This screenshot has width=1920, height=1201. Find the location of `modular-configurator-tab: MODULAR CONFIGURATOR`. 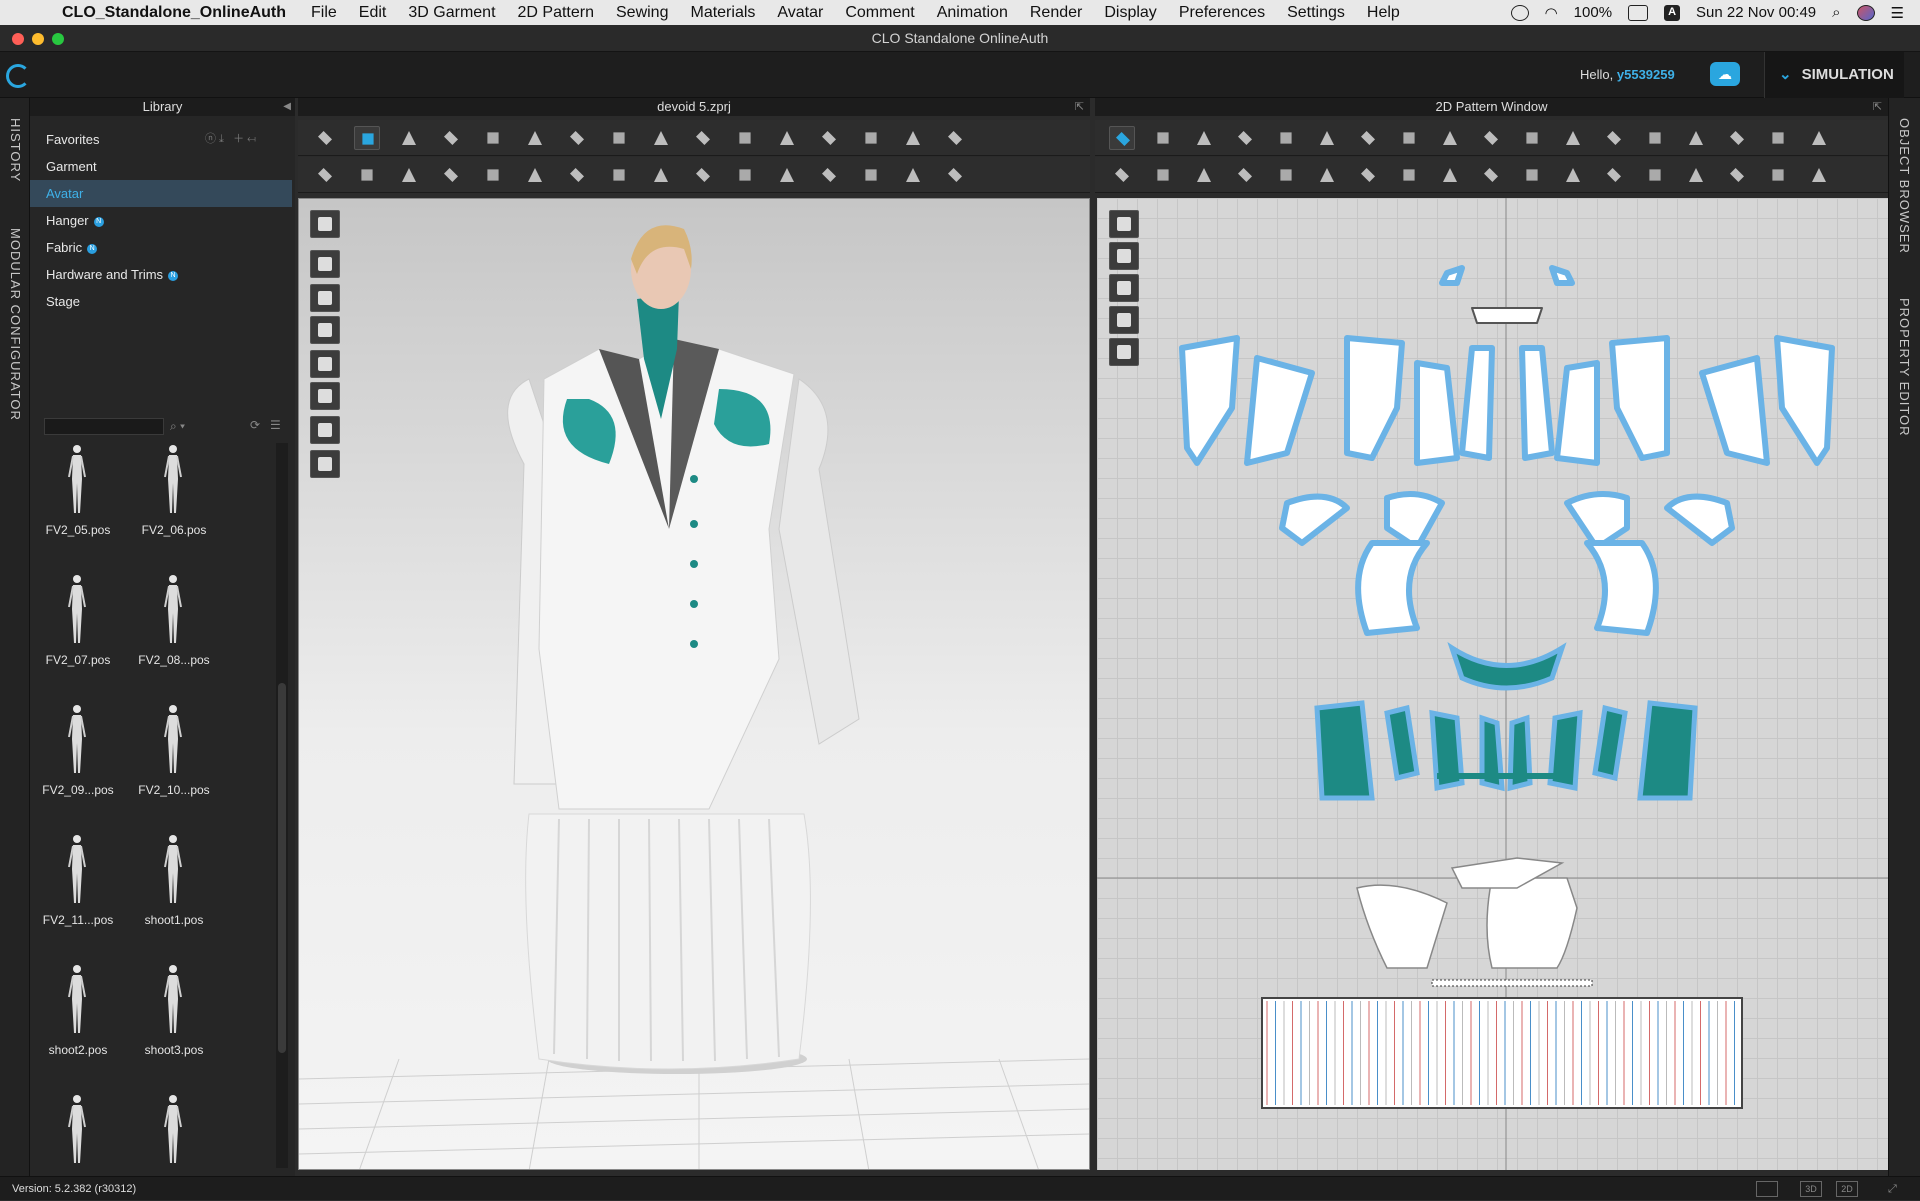

modular-configurator-tab: MODULAR CONFIGURATOR is located at coordinates (15, 324).